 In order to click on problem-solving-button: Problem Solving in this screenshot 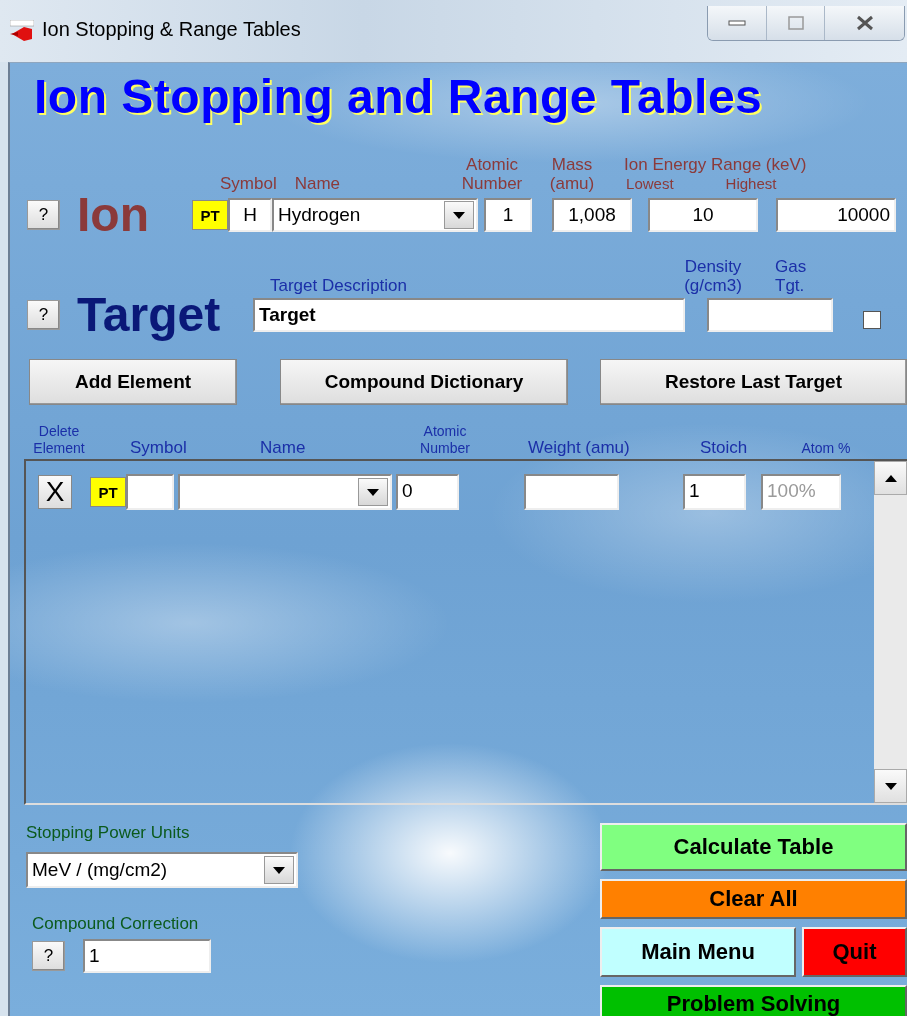, I will do `click(753, 1000)`.